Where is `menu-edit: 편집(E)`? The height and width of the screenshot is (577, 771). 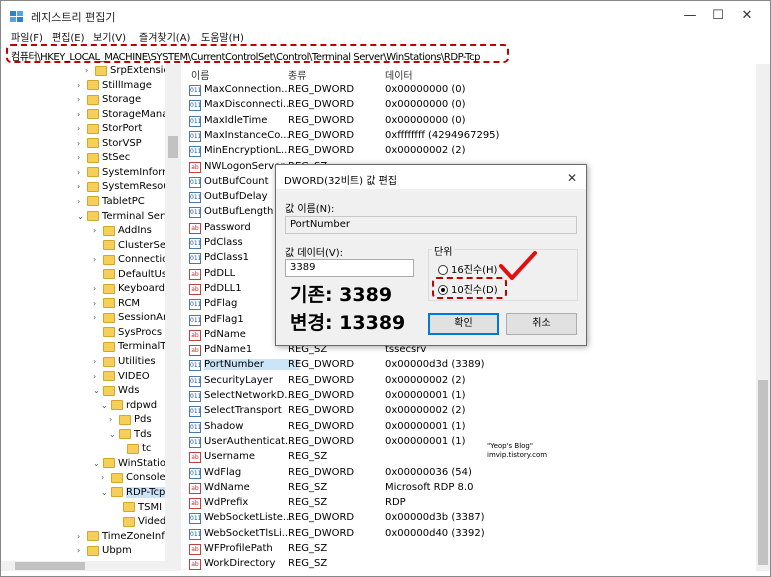
menu-edit: 편집(E) is located at coordinates (68, 36).